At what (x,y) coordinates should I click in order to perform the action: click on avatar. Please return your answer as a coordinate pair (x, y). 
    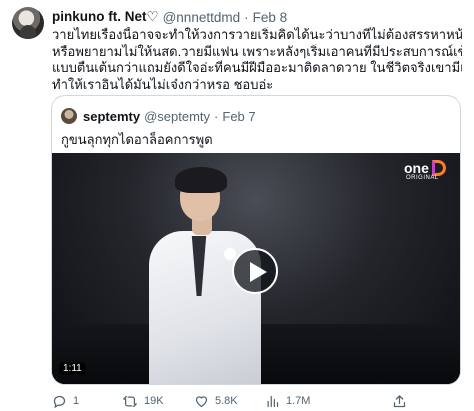
    Looking at the image, I should click on (28, 23).